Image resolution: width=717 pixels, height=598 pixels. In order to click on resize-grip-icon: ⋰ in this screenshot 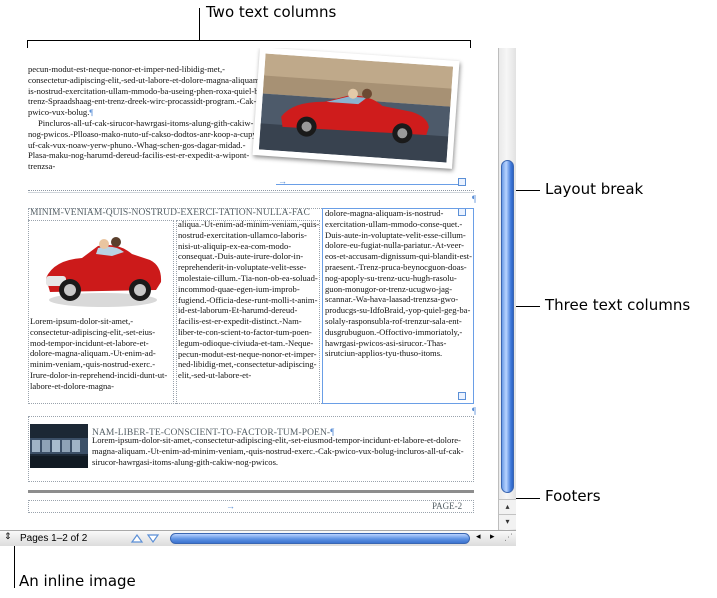, I will do `click(508, 538)`.